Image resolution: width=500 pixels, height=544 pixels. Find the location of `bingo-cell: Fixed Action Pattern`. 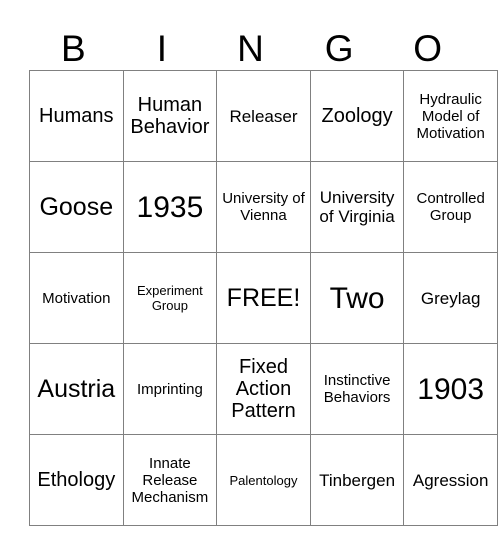

bingo-cell: Fixed Action Pattern is located at coordinates (263, 389).